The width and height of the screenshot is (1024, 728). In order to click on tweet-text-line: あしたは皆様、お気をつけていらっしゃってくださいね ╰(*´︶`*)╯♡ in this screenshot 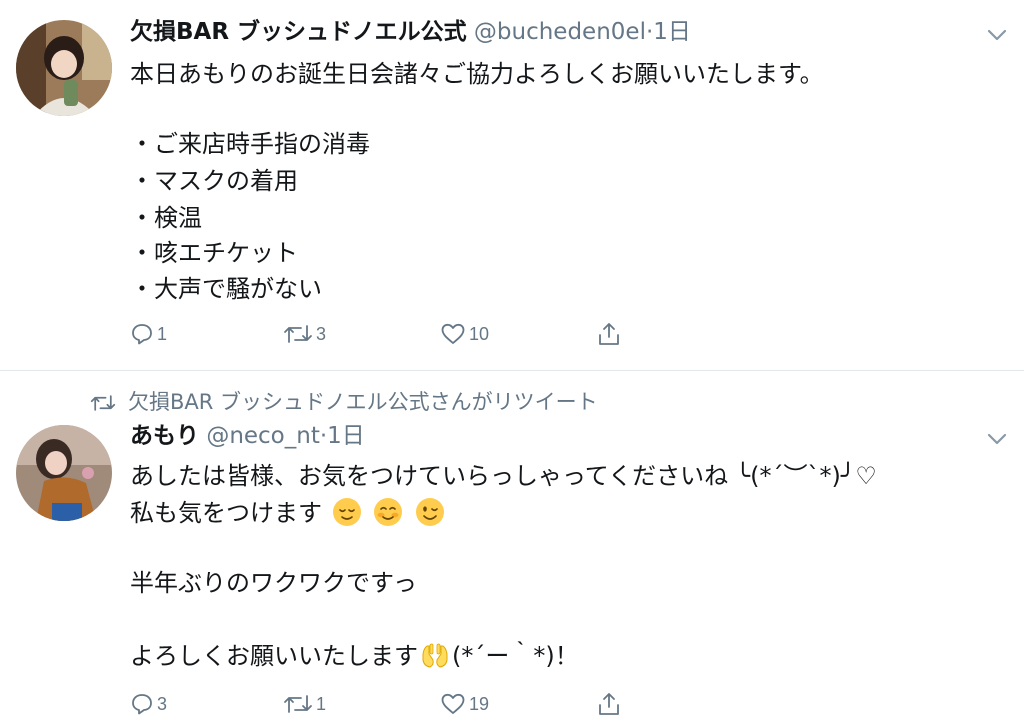, I will do `click(503, 476)`.